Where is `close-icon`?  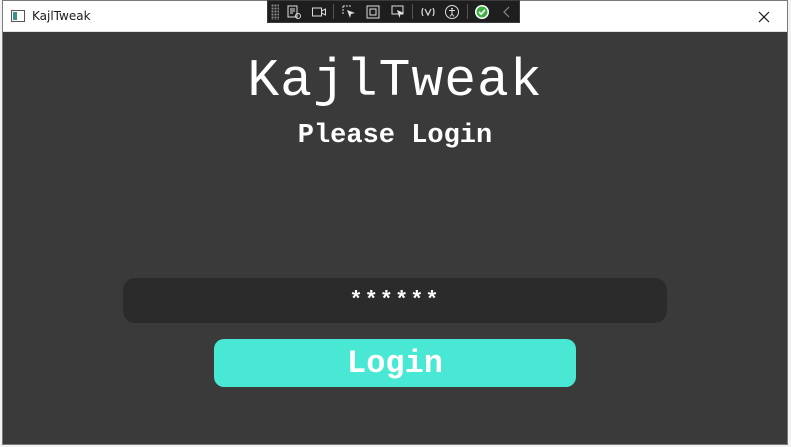 close-icon is located at coordinates (764, 16).